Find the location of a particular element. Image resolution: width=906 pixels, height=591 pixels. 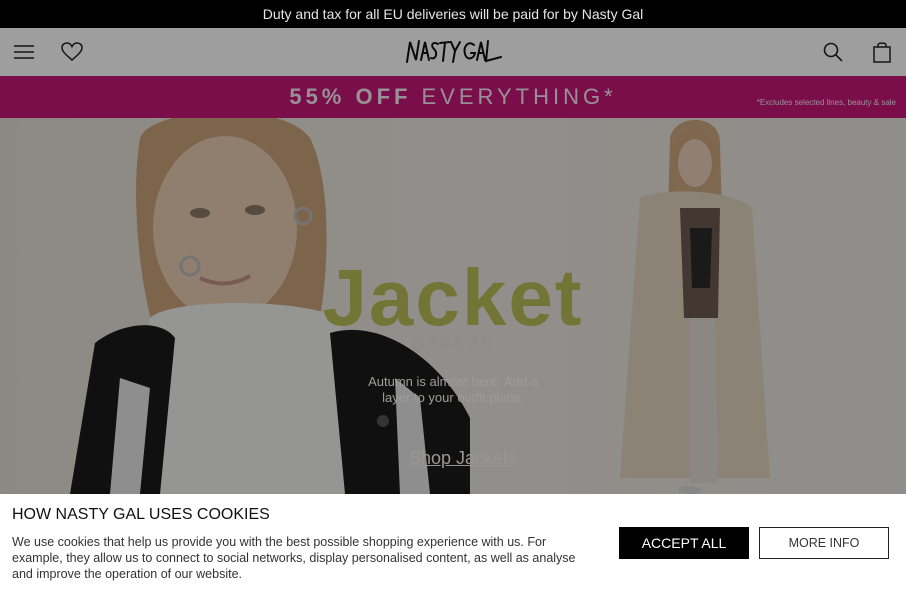

cookie-title: HOW NASTY GAL USES COOKIES is located at coordinates (141, 514).